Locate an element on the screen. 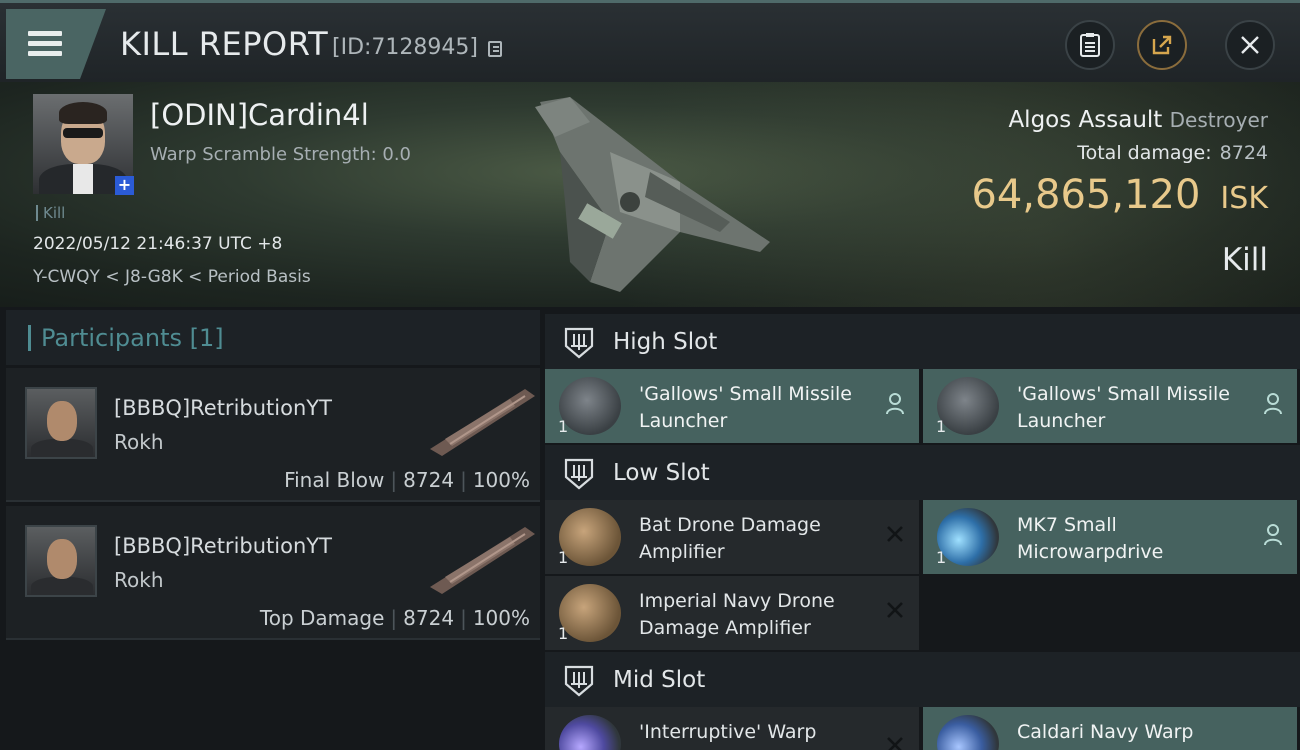 This screenshot has width=1300, height=750. isk-value: 64,865,120 ISK is located at coordinates (1119, 195).